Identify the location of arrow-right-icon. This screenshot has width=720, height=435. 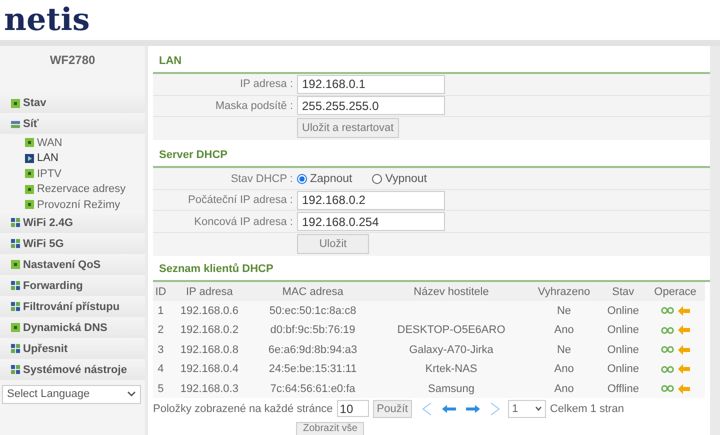
(473, 408).